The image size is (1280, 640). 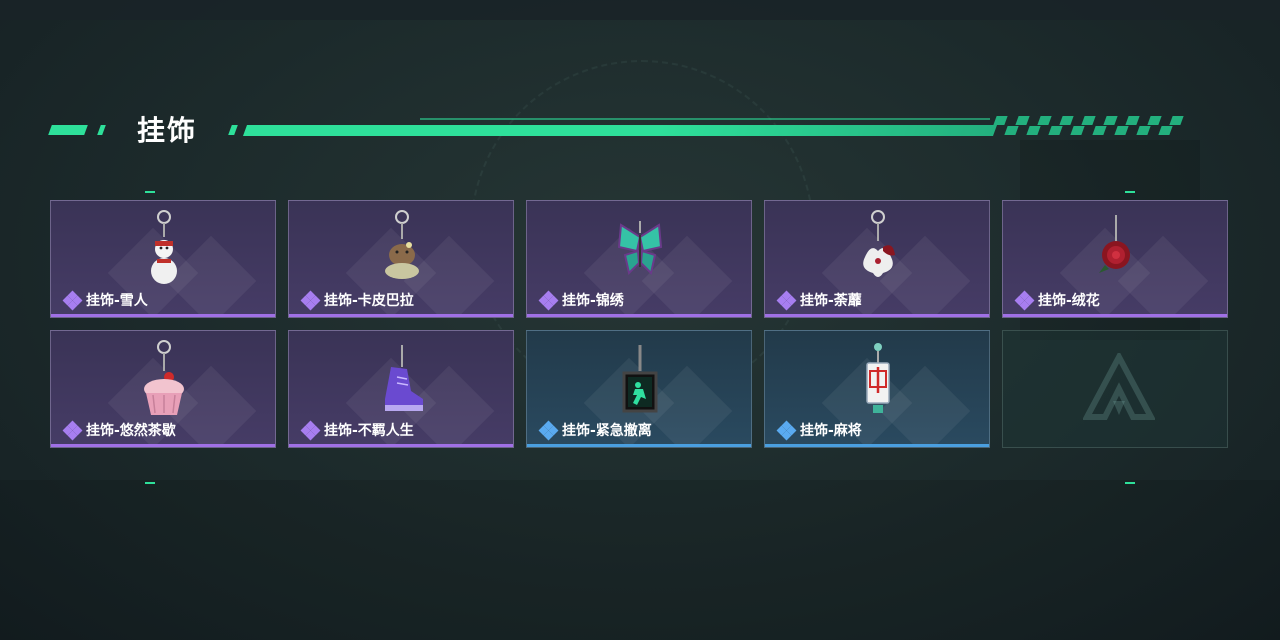 I want to click on charm-card: 挂饰-绒花, so click(x=1115, y=259).